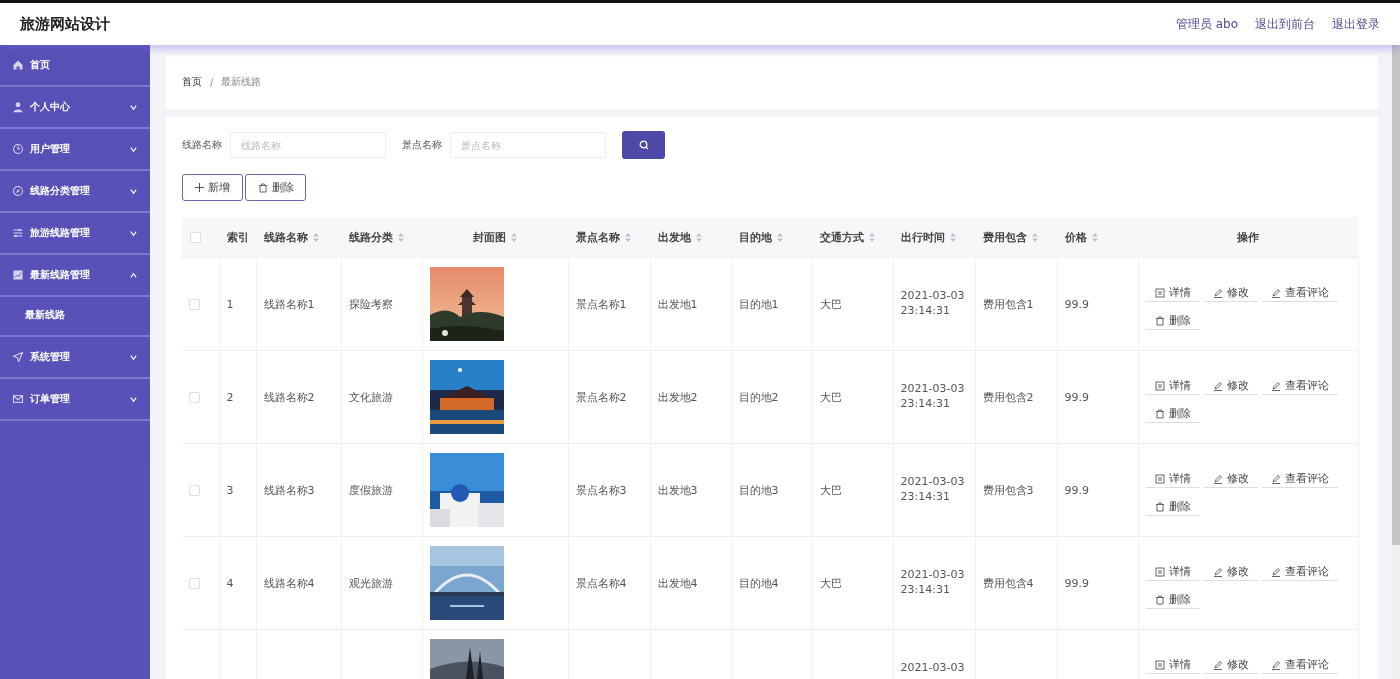 The height and width of the screenshot is (679, 1400). I want to click on table-cell: 线路名称3, so click(289, 490).